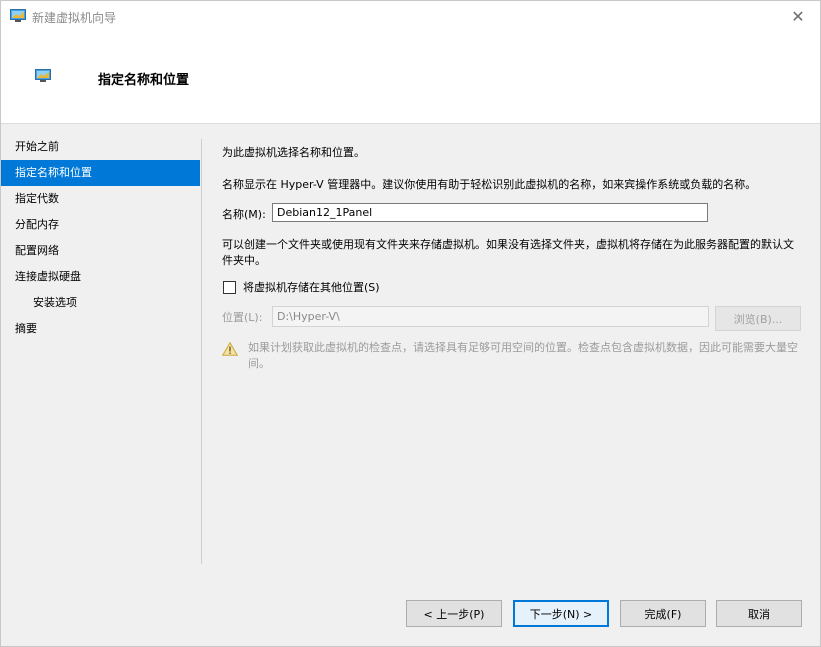 The width and height of the screenshot is (821, 647). What do you see at coordinates (229, 287) in the screenshot?
I see `store-elsewhere-checkbox` at bounding box center [229, 287].